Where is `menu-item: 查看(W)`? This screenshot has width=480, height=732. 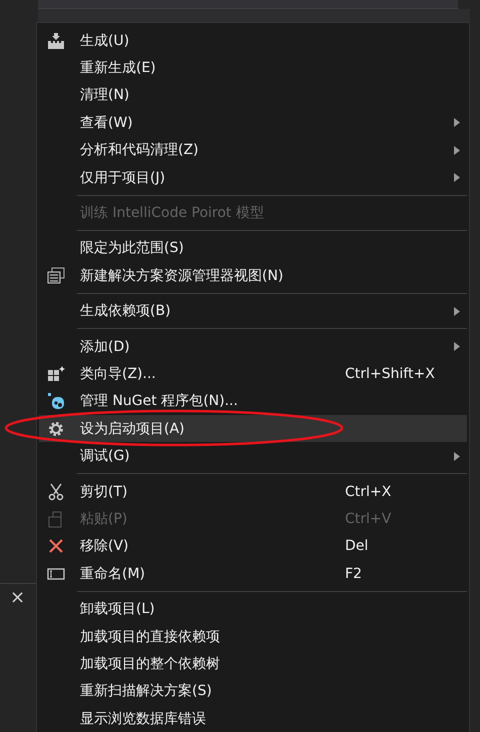
menu-item: 查看(W) is located at coordinates (253, 123).